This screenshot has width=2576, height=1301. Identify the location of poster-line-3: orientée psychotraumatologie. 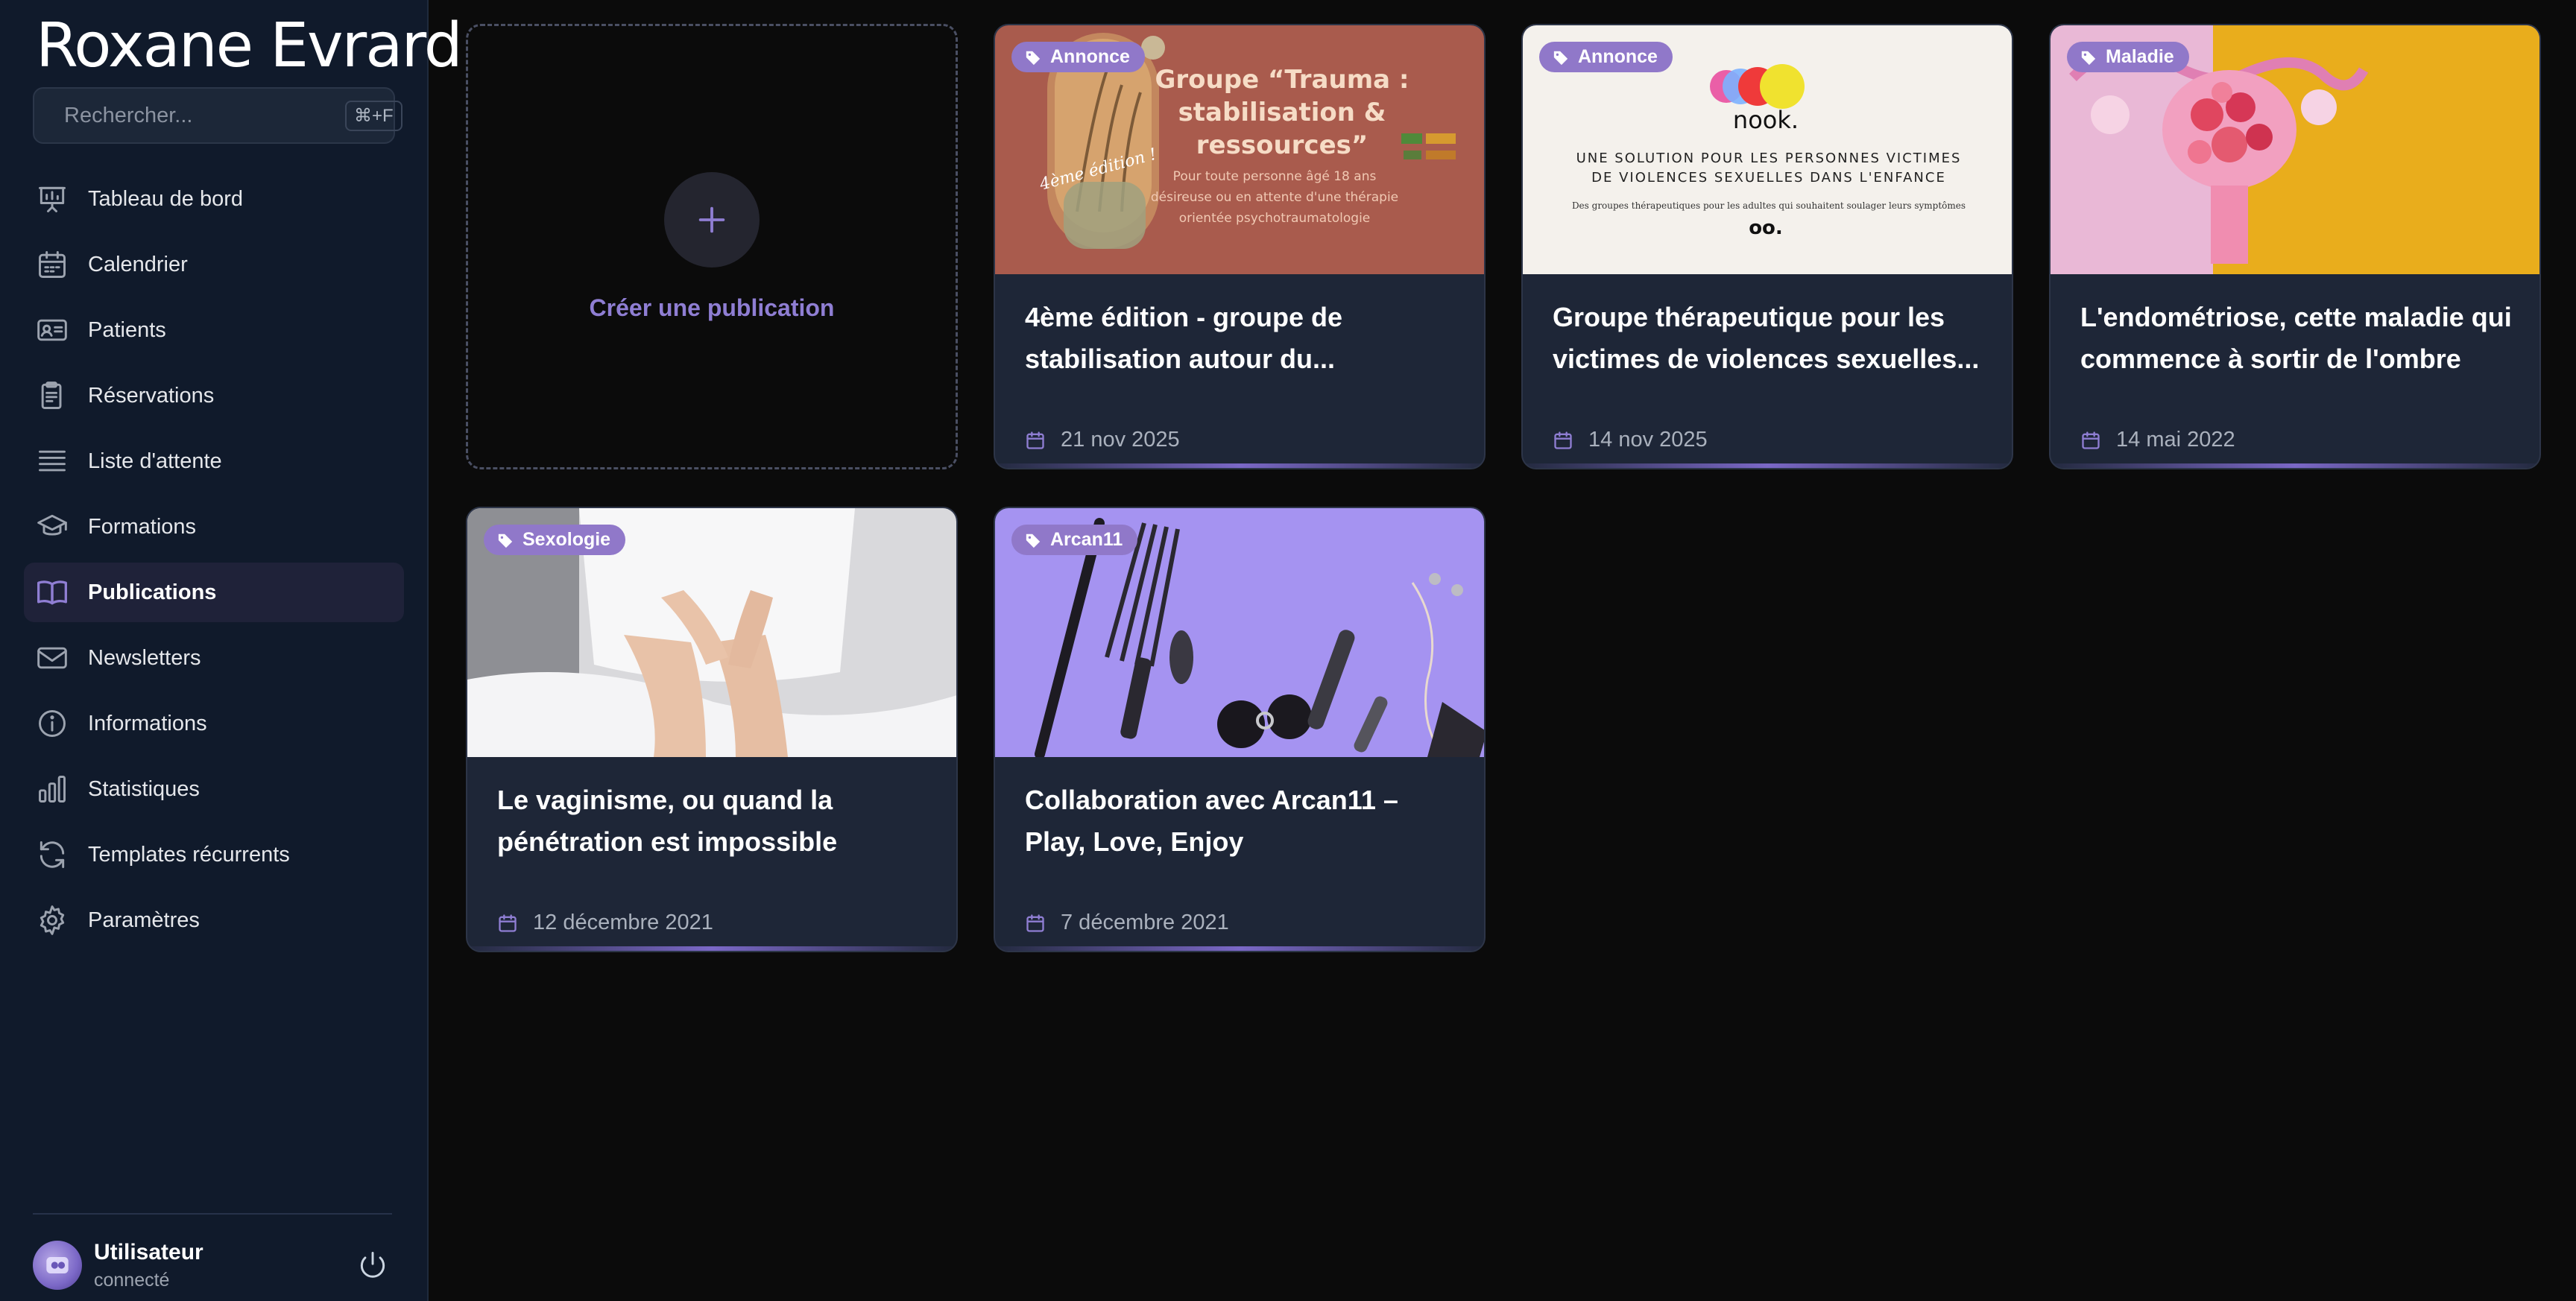
(1275, 218).